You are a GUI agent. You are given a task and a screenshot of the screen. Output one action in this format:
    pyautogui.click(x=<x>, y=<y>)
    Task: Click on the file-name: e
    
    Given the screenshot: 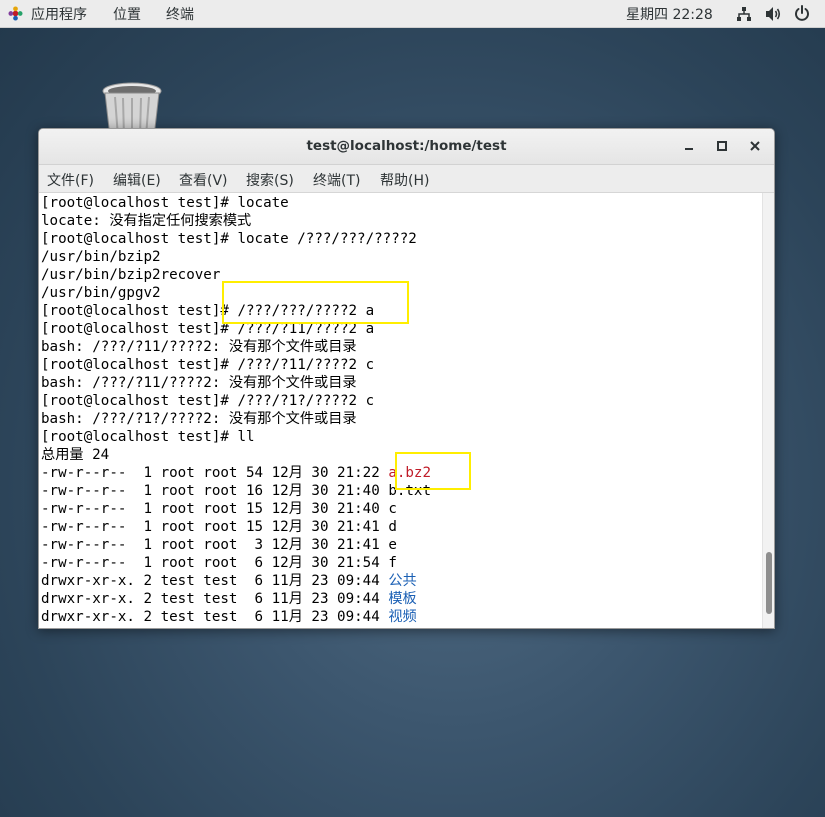 What is the action you would take?
    pyautogui.click(x=392, y=545)
    